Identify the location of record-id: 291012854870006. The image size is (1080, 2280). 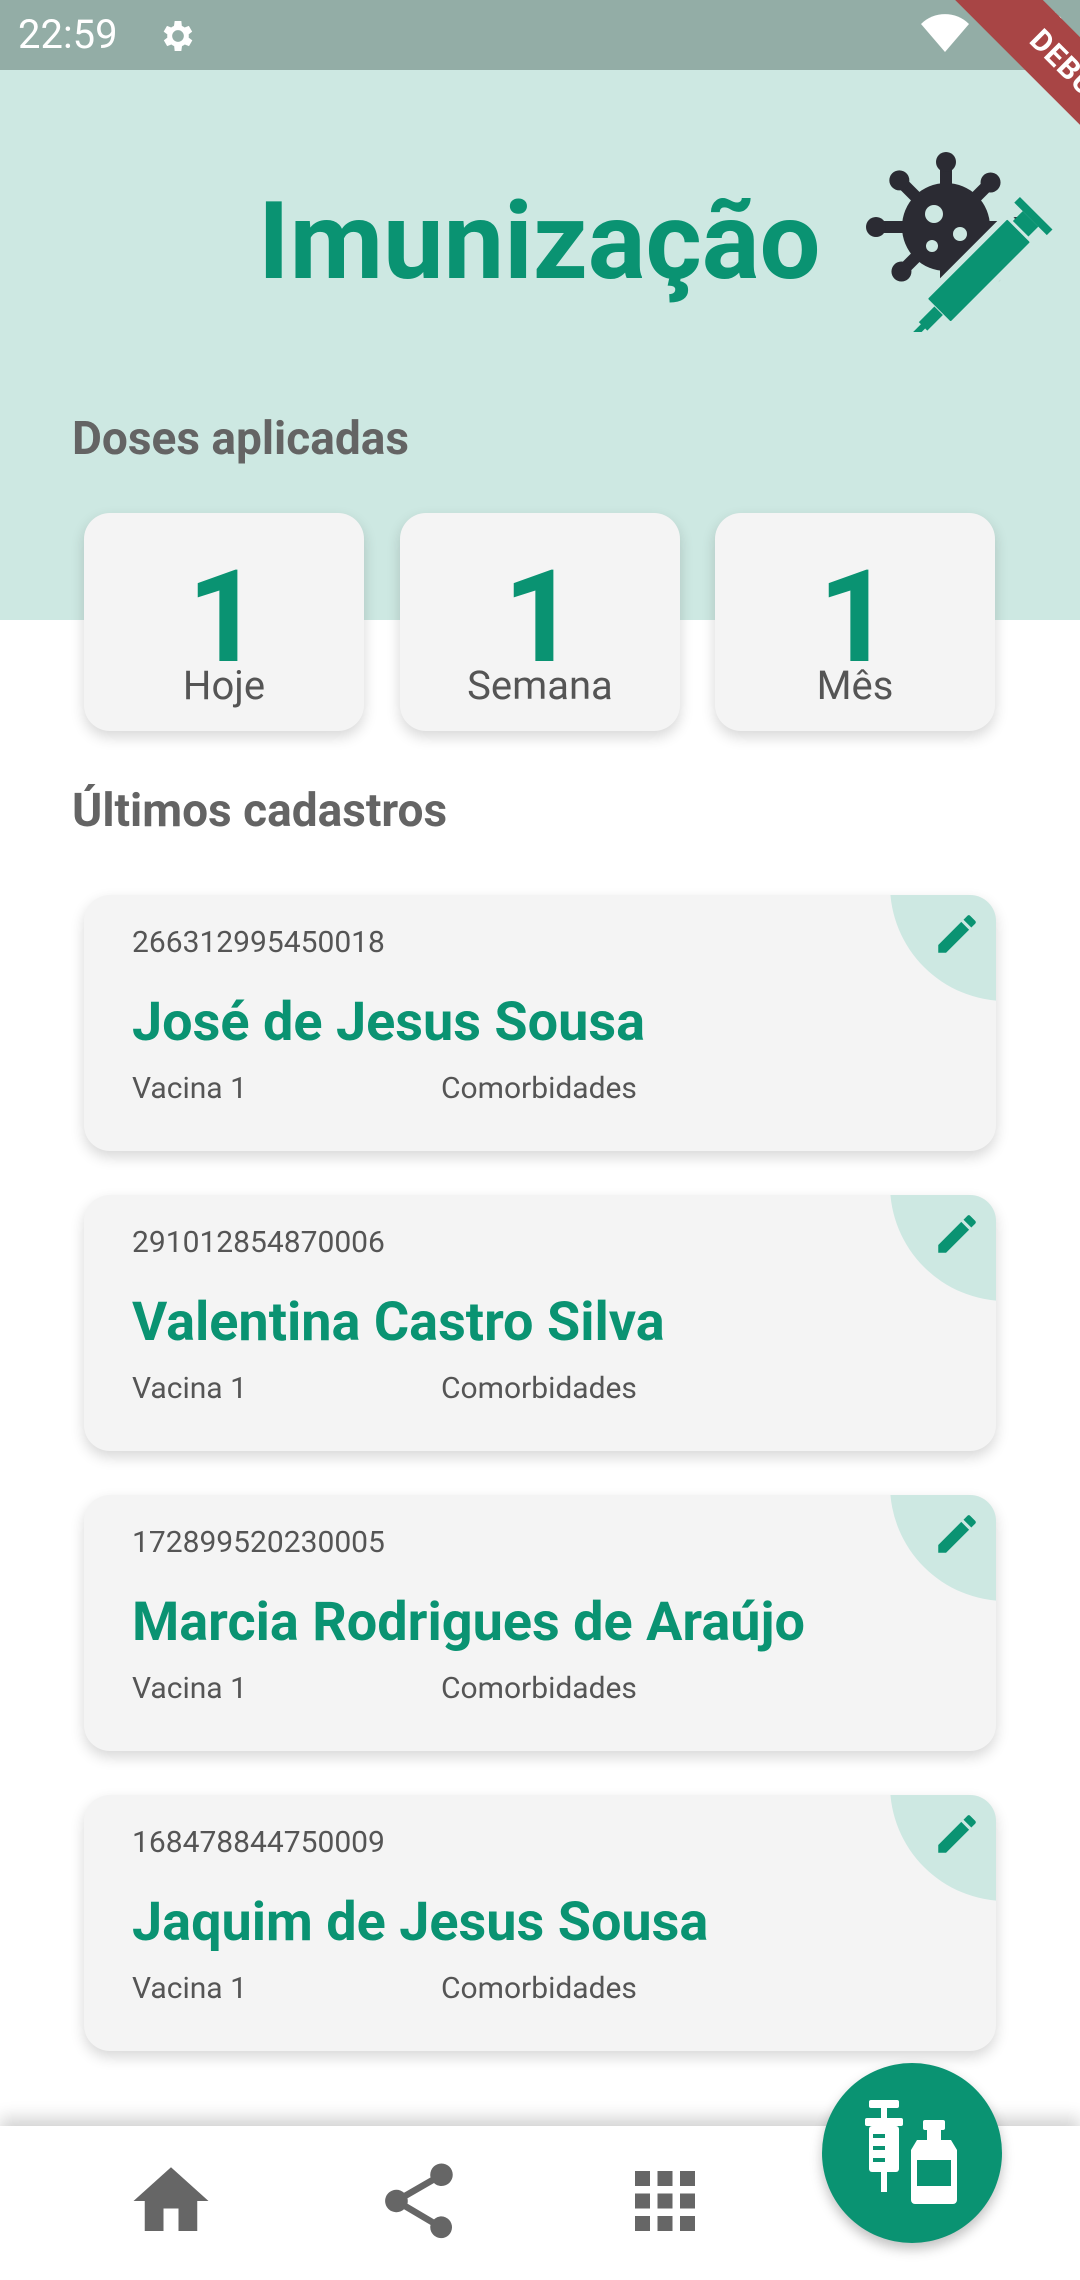
(258, 1242).